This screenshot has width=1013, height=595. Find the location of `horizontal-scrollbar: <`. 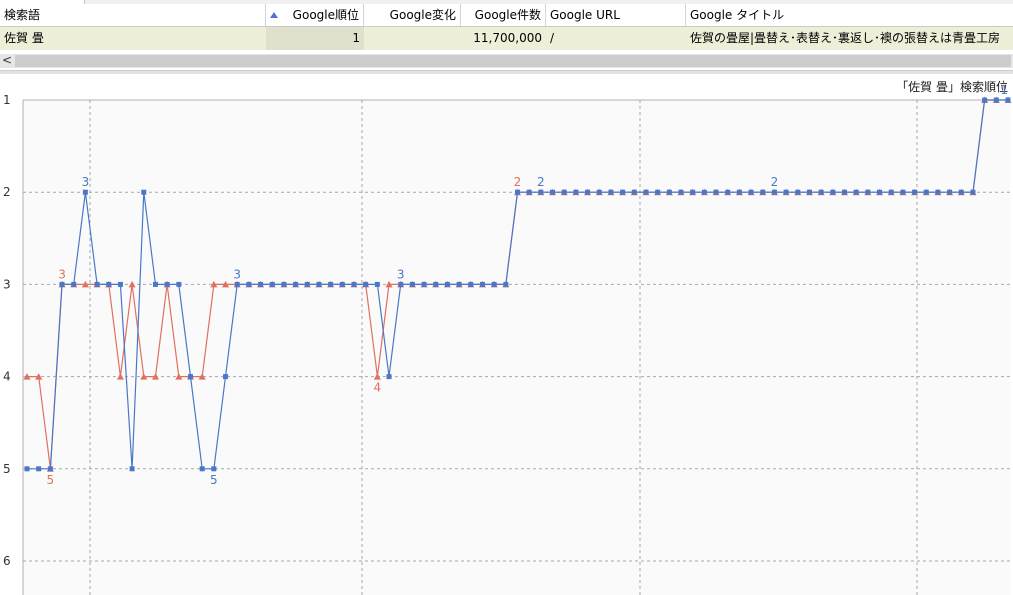

horizontal-scrollbar: < is located at coordinates (506, 61).